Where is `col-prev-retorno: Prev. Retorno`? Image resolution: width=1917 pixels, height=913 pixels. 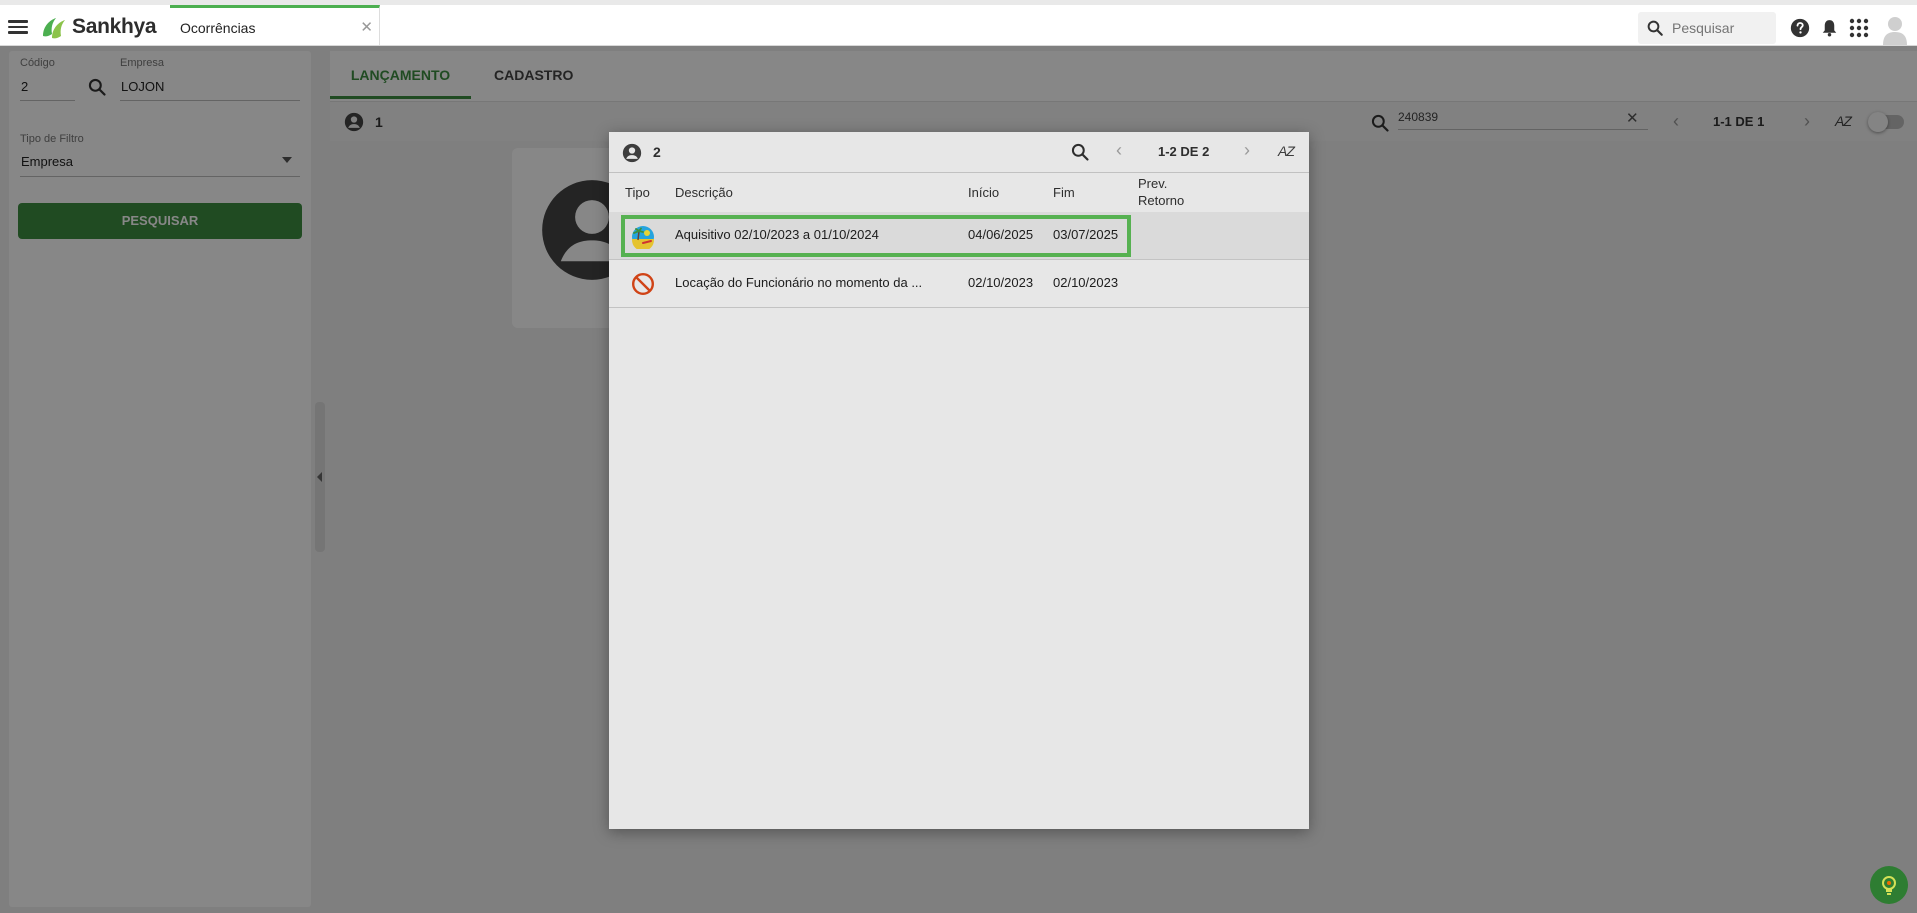 col-prev-retorno: Prev. Retorno is located at coordinates (1161, 192).